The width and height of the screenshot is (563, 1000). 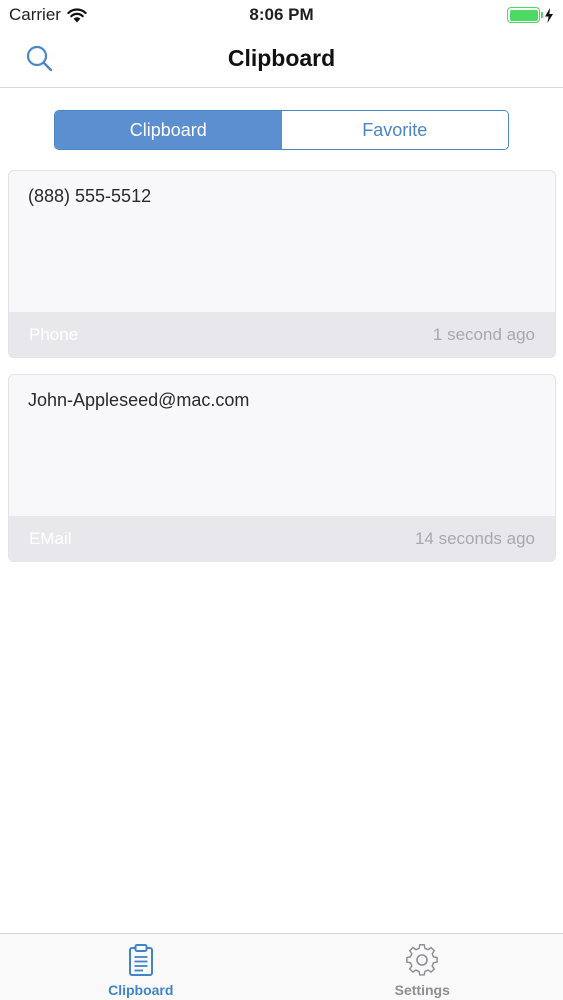 What do you see at coordinates (140, 960) in the screenshot?
I see `clipboard-icon` at bounding box center [140, 960].